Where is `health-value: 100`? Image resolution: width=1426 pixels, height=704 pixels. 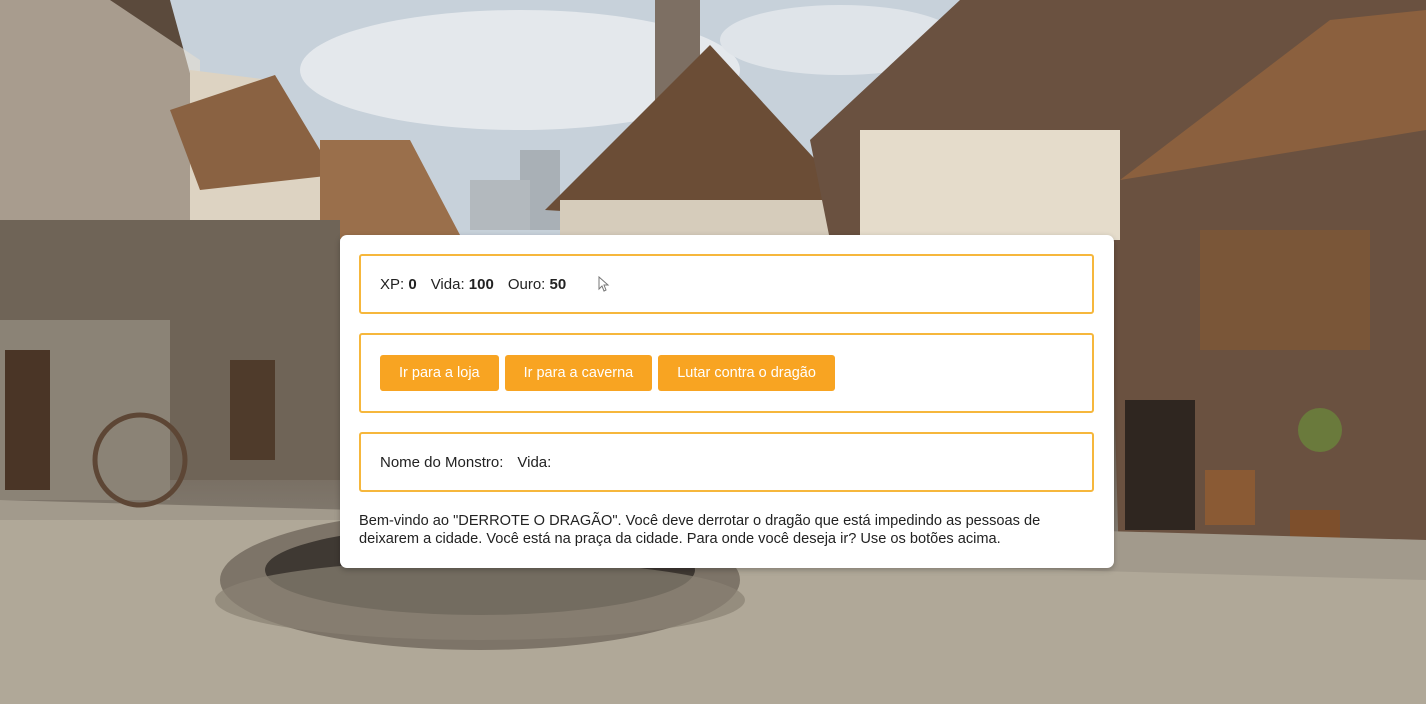 health-value: 100 is located at coordinates (481, 284).